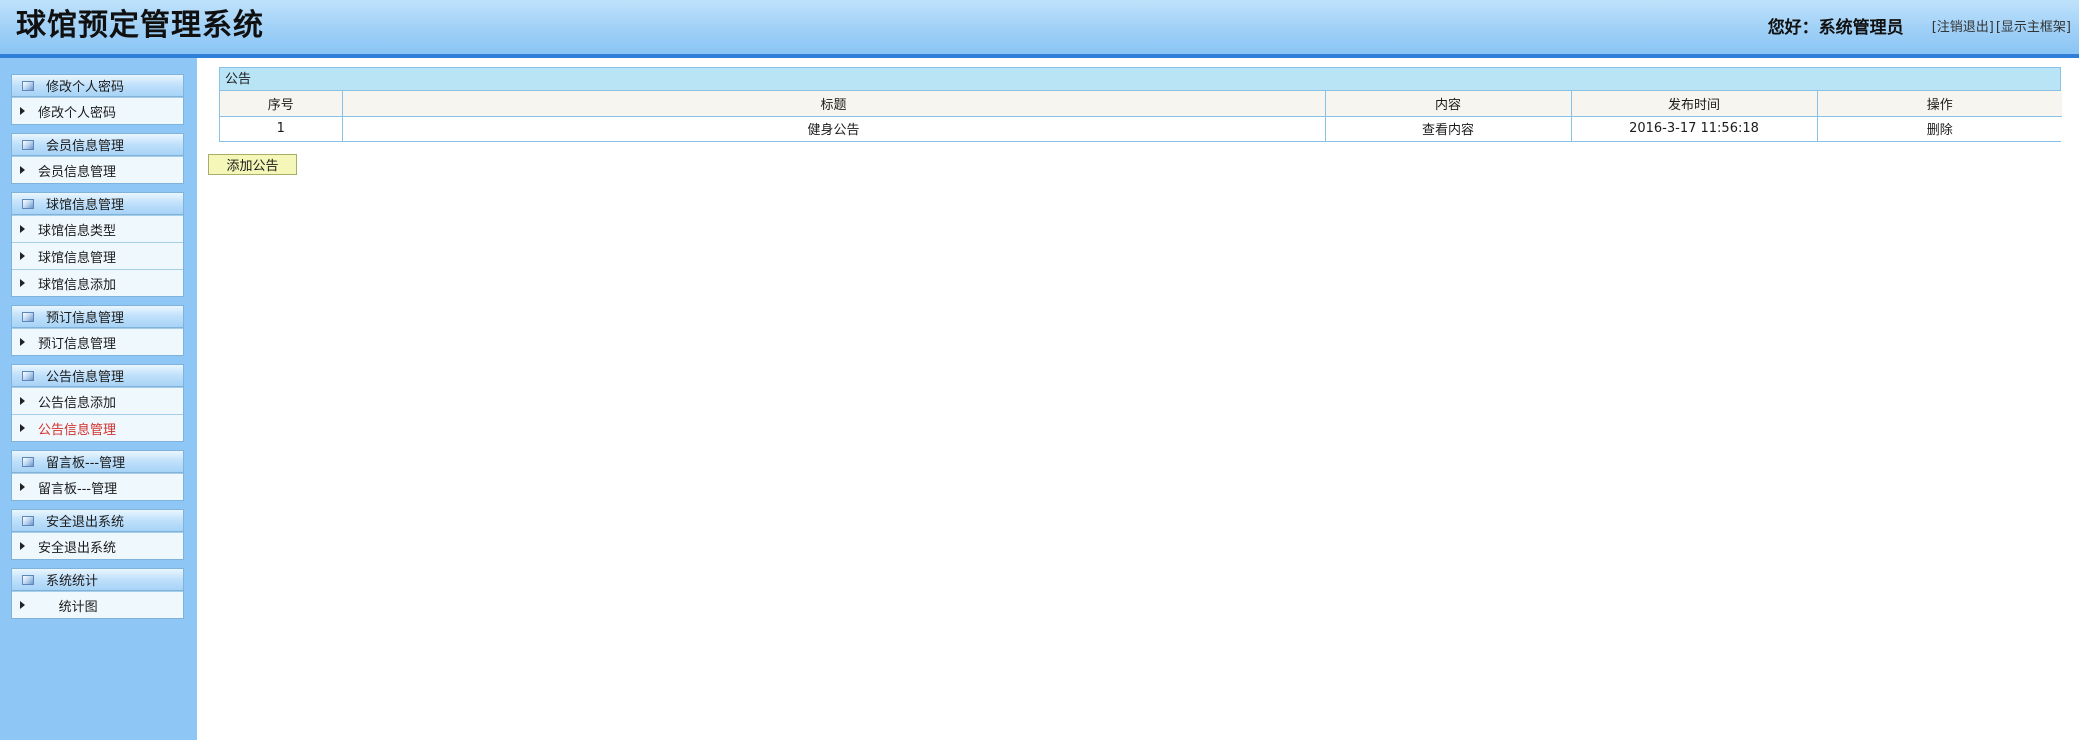  Describe the element at coordinates (77, 172) in the screenshot. I see `sidebar-item-label: 会员信息管理` at that location.